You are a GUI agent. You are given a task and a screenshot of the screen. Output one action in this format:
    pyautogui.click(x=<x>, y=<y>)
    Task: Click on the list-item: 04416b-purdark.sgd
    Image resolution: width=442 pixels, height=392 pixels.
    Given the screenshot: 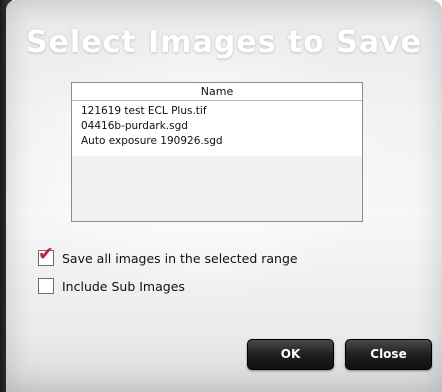 What is the action you would take?
    pyautogui.click(x=217, y=126)
    